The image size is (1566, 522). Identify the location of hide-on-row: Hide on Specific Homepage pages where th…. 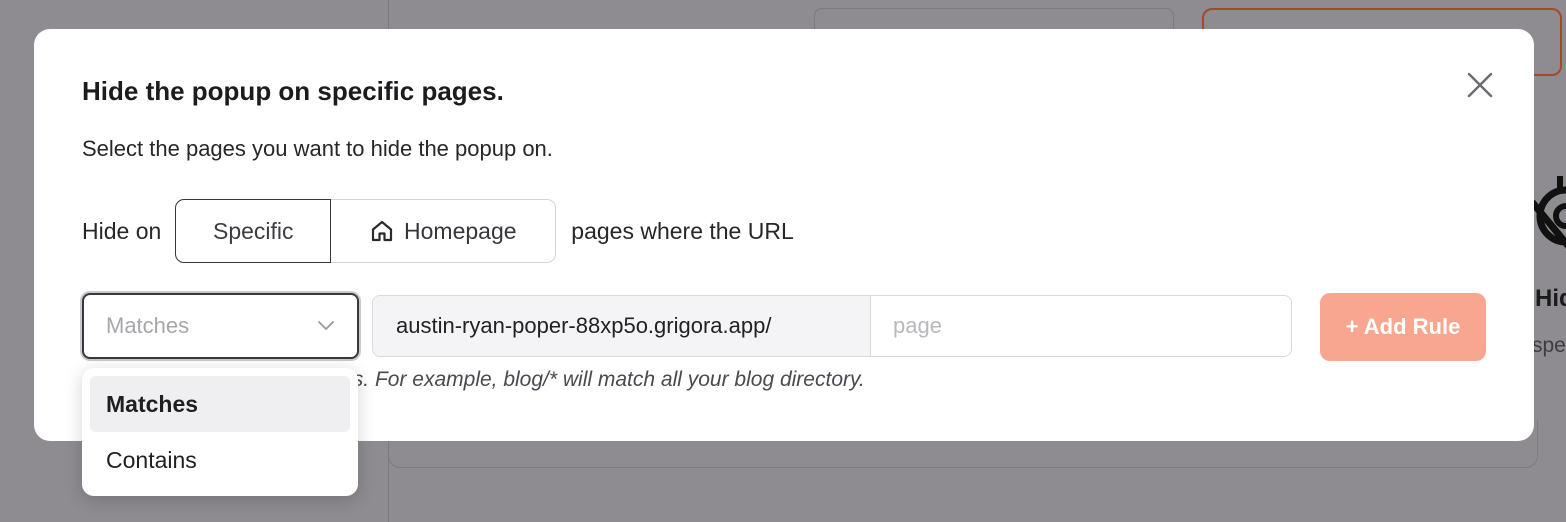
(438, 231).